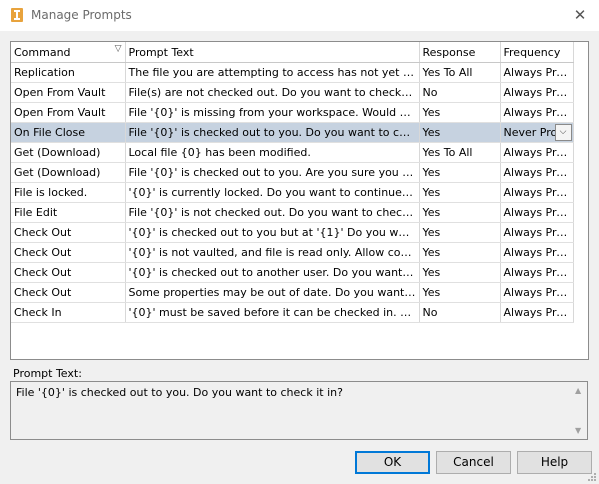 Image resolution: width=599 pixels, height=484 pixels. I want to click on inventor-app-icon, so click(17, 15).